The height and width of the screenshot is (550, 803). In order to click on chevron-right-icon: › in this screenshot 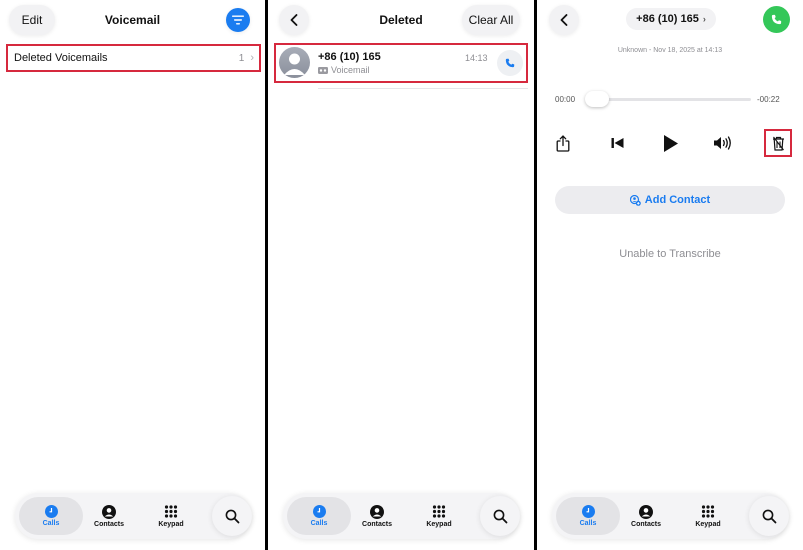, I will do `click(704, 19)`.